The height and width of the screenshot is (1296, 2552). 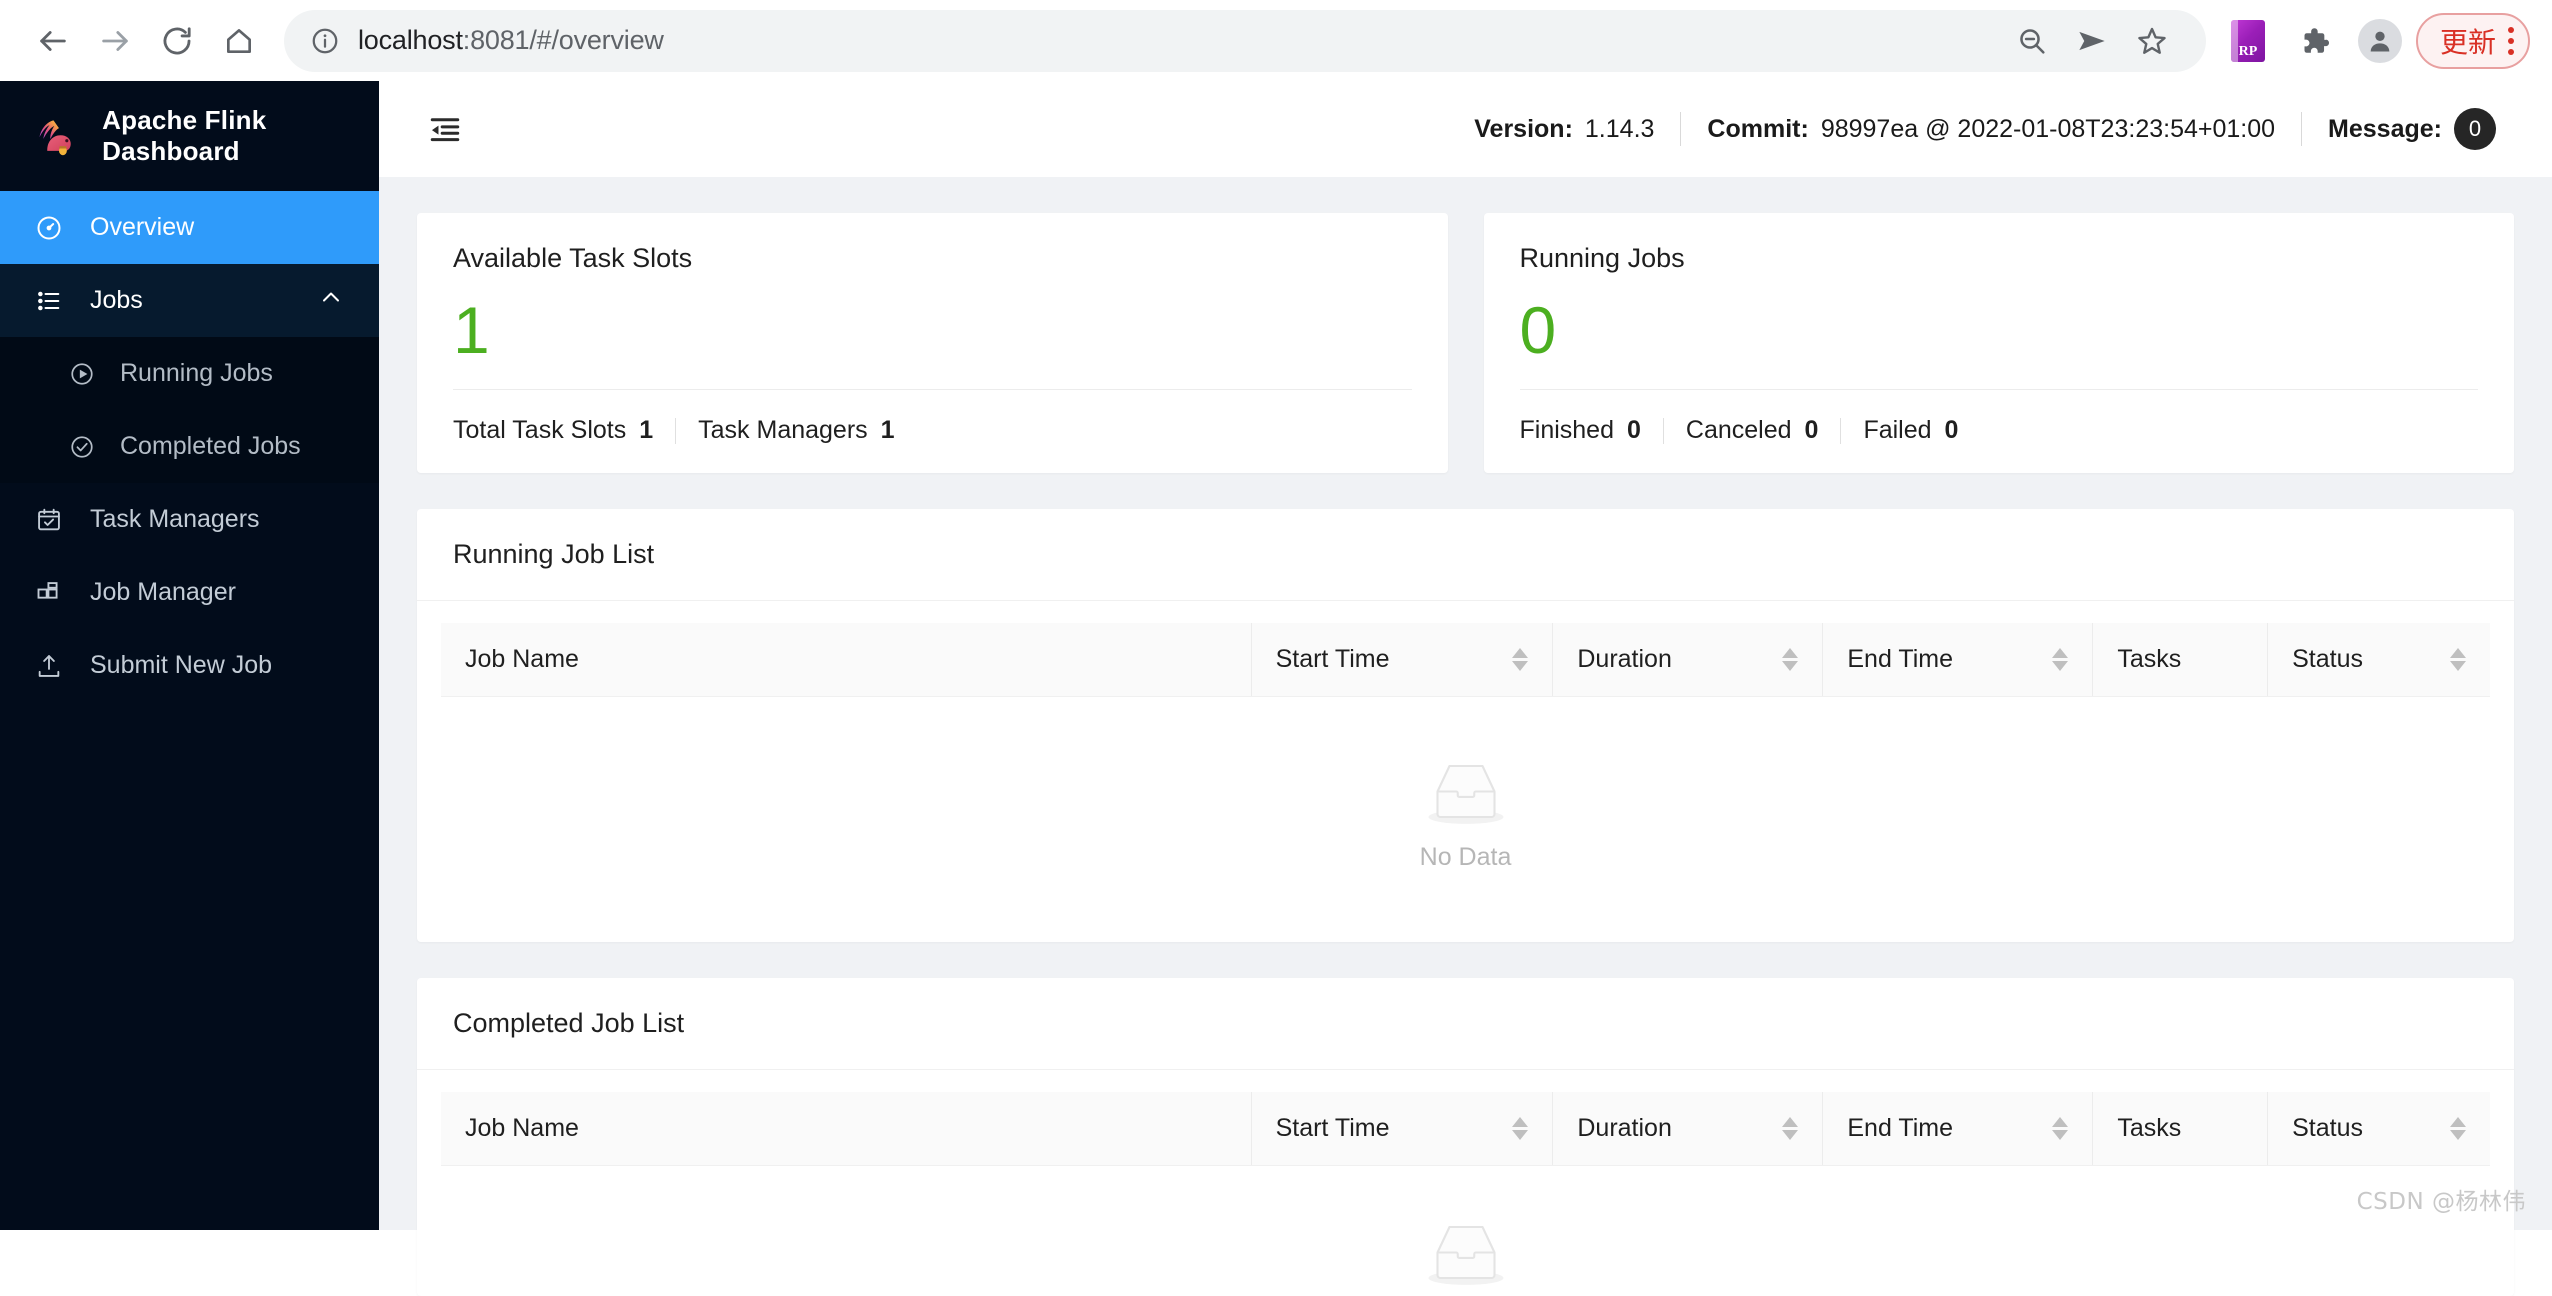 I want to click on chevron-up-icon, so click(x=331, y=300).